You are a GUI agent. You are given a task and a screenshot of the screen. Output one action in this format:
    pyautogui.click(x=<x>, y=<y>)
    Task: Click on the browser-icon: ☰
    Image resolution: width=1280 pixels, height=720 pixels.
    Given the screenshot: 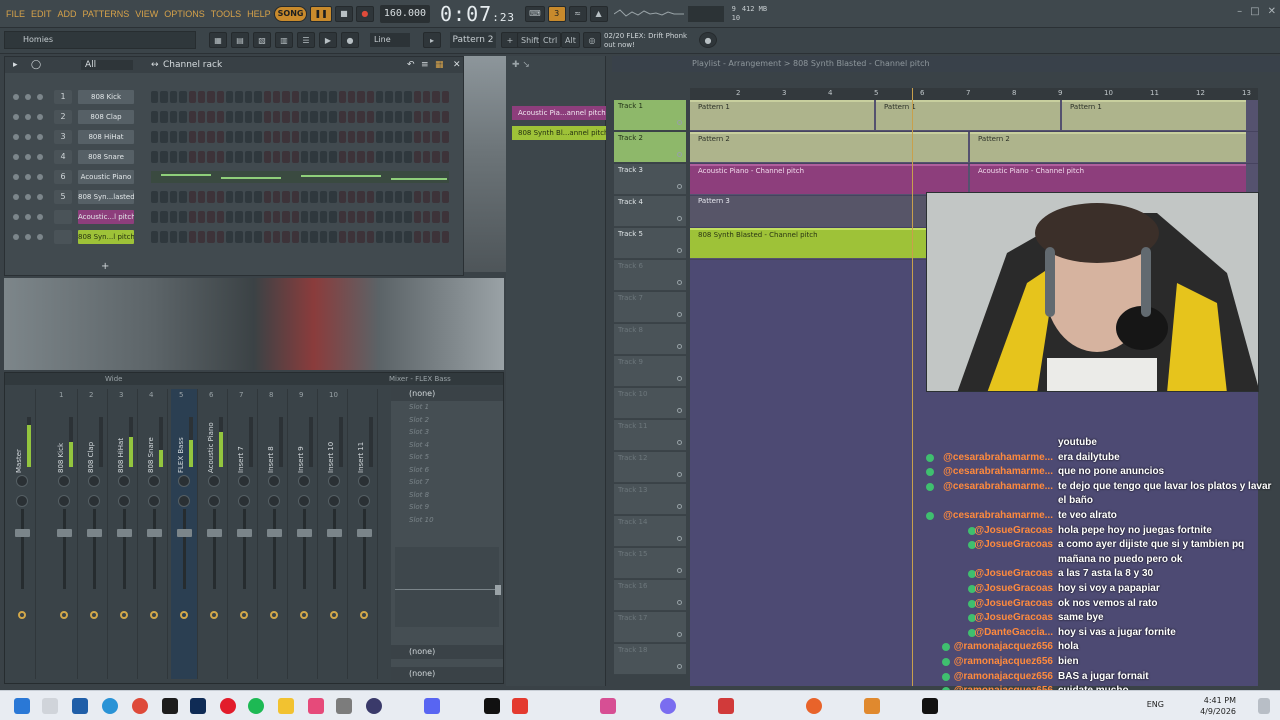 What is the action you would take?
    pyautogui.click(x=306, y=40)
    